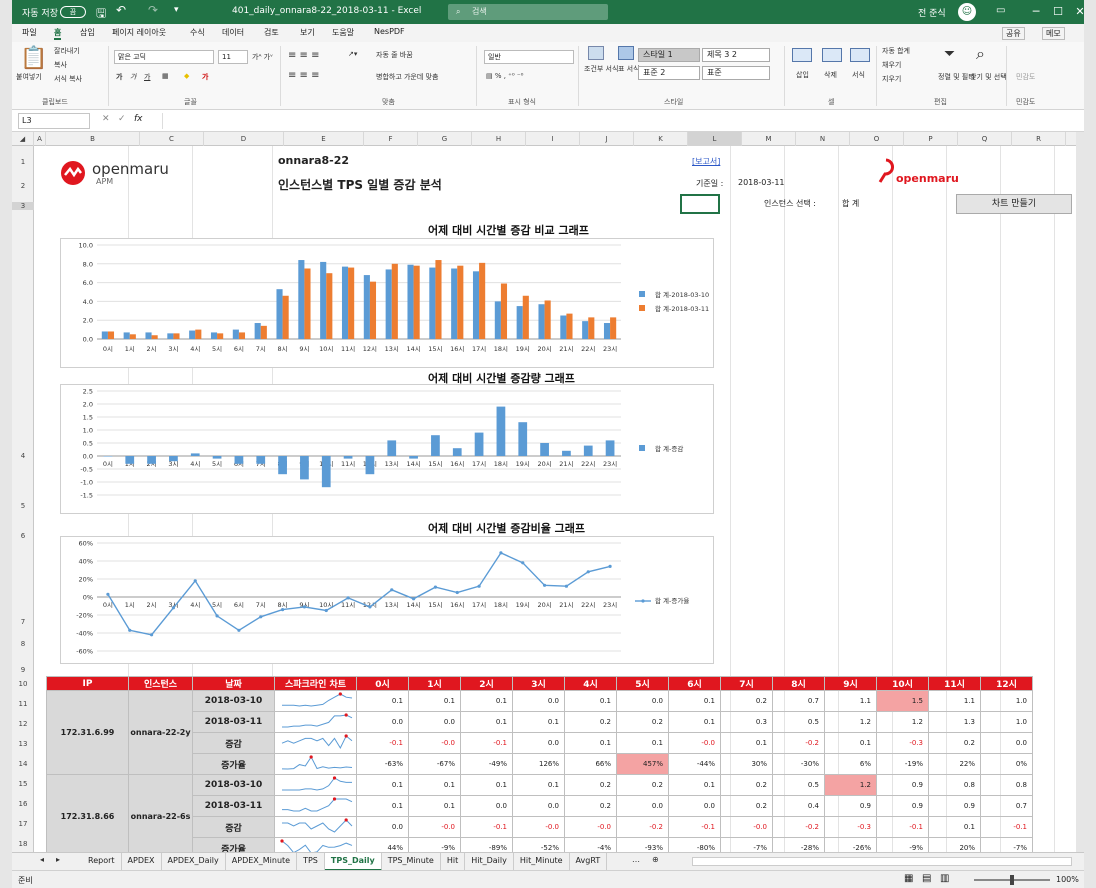  What do you see at coordinates (896, 51) in the screenshot?
I see `autosum-button: 자동 합계` at bounding box center [896, 51].